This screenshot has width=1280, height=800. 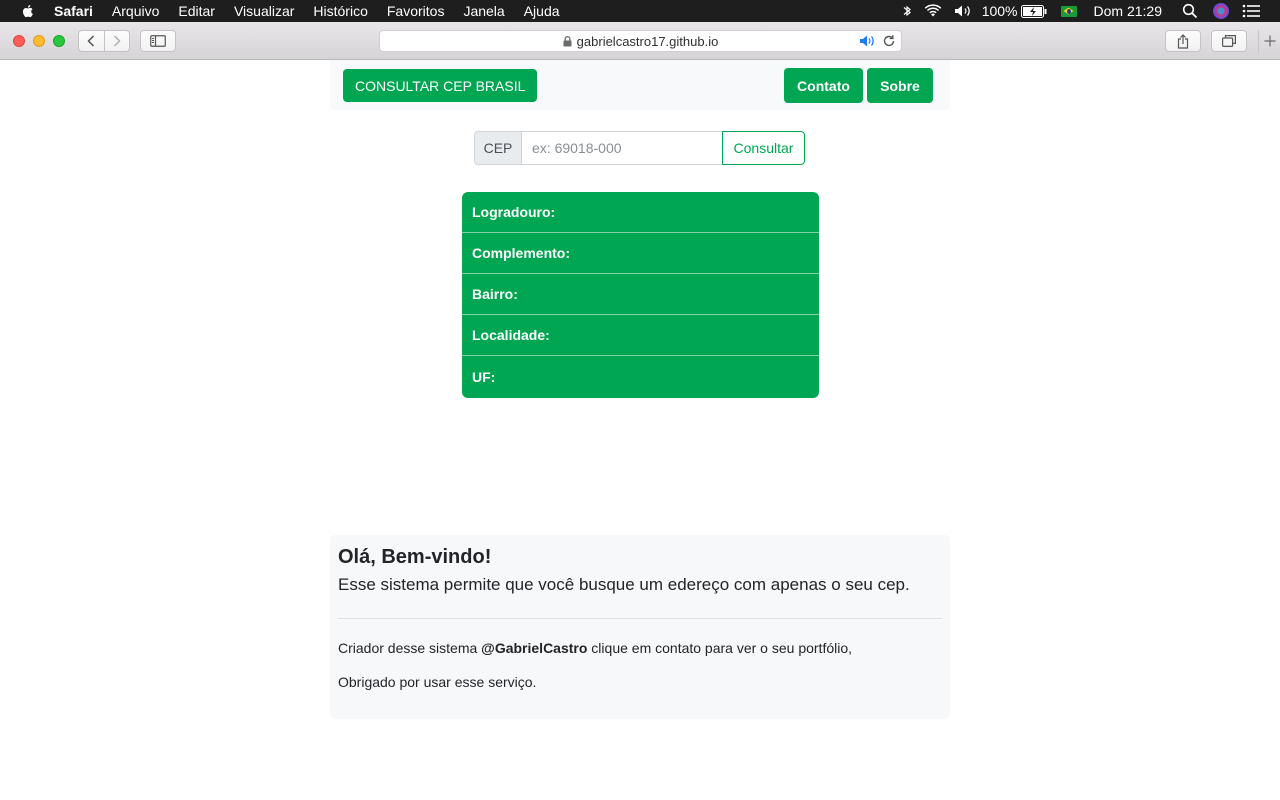 I want to click on menu-clock: Dom 21:29, so click(x=1128, y=11).